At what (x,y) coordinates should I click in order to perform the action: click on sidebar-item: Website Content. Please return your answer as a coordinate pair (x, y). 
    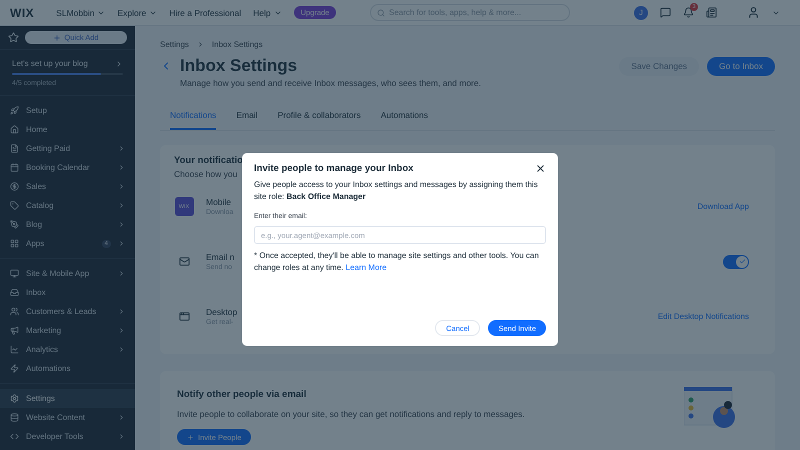
    Looking at the image, I should click on (67, 417).